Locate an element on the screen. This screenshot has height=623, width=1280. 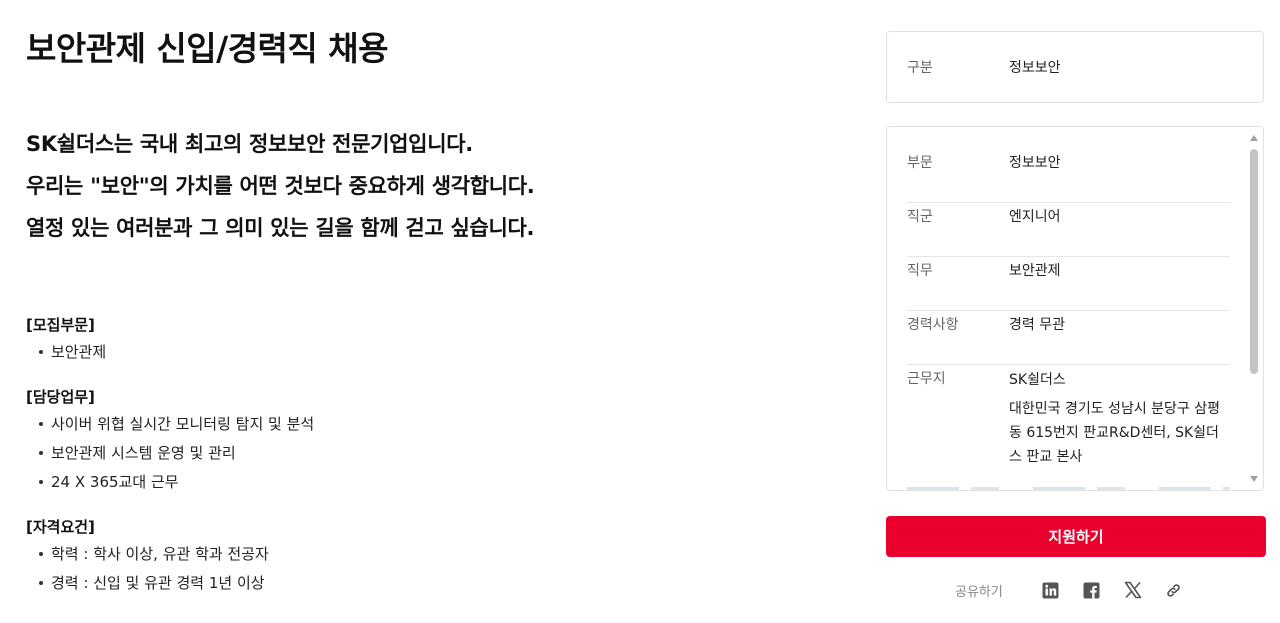
detail-row-job-group: 직군 엔지니어 is located at coordinates (1068, 230).